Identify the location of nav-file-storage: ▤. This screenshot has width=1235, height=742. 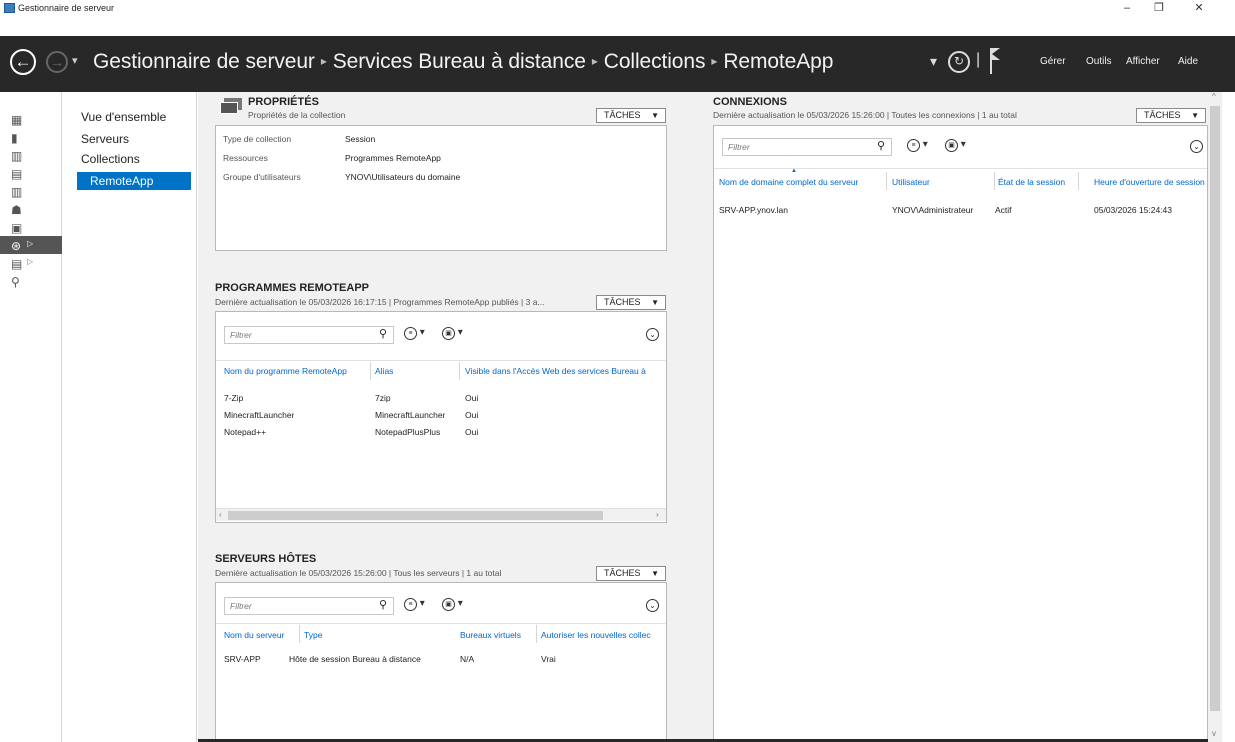
(31, 173).